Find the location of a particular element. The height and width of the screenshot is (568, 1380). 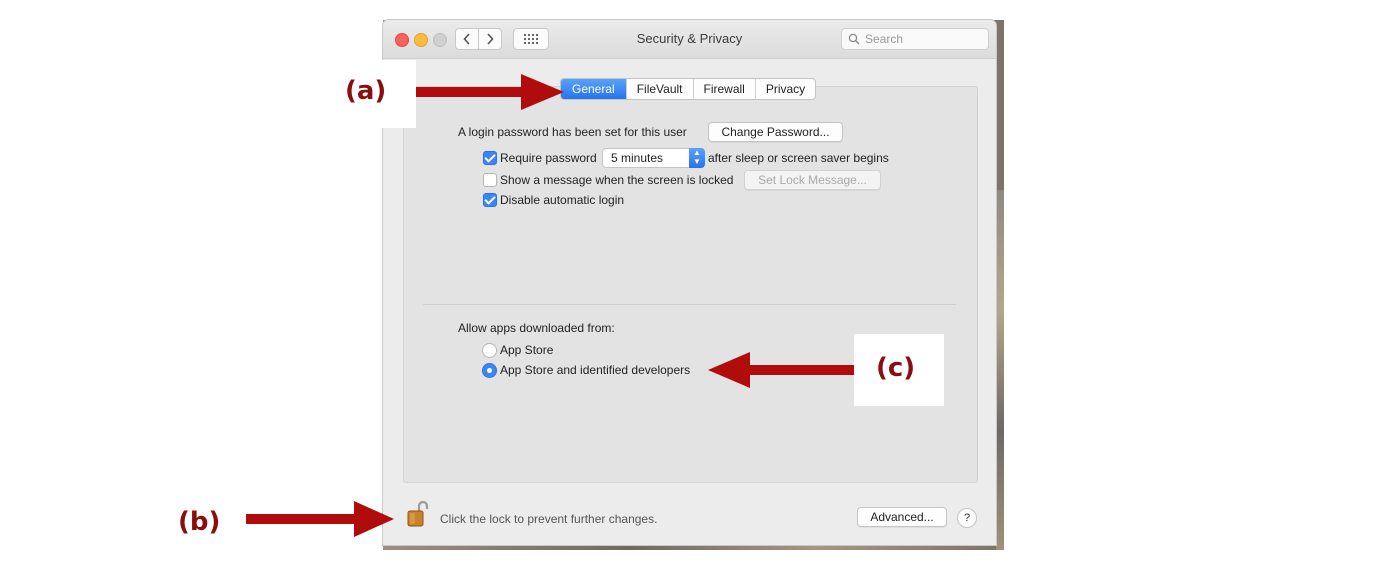

tab-filevault: FileVault is located at coordinates (659, 89).